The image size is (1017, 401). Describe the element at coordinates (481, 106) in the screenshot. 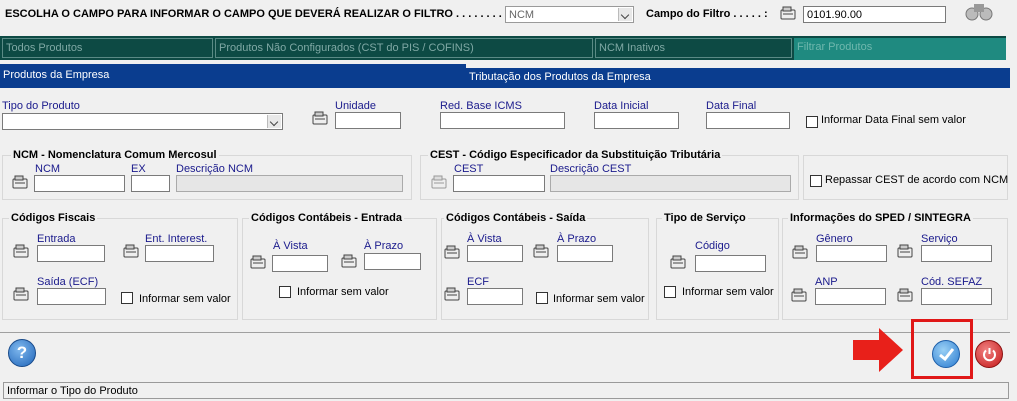

I see `red-base-label: Red. Base ICMS` at that location.